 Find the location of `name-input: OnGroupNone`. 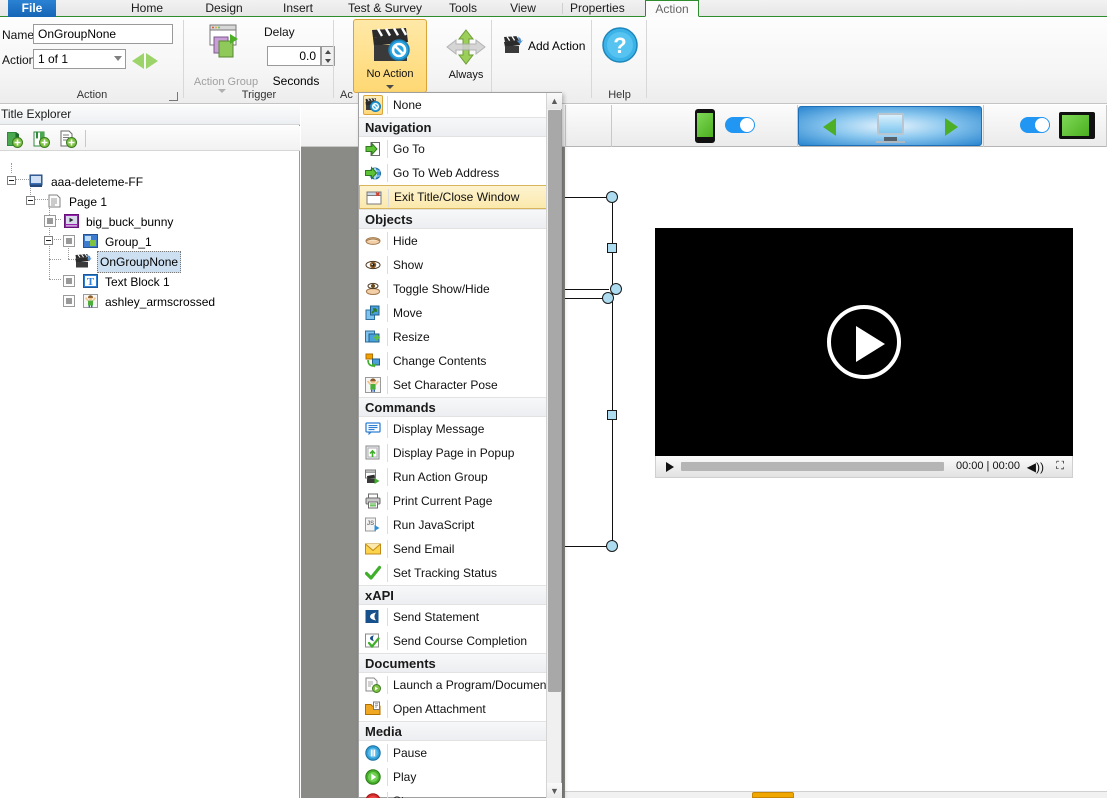

name-input: OnGroupNone is located at coordinates (103, 34).